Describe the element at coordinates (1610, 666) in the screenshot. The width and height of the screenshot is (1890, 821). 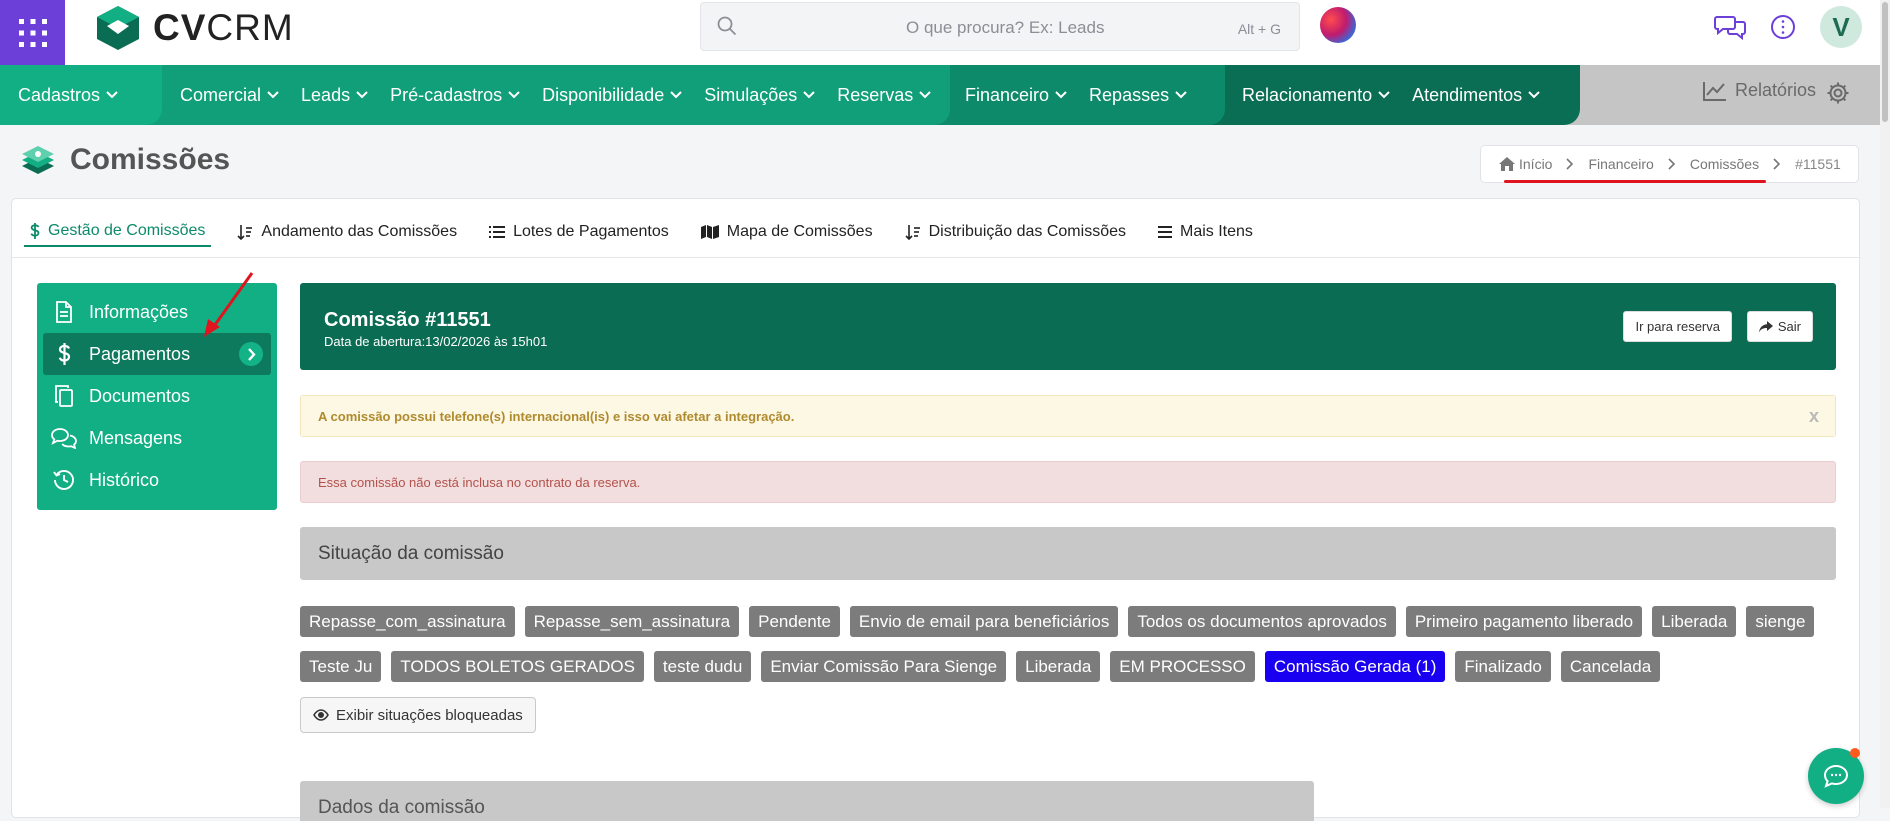
I see `status-tag: Cancelada` at that location.